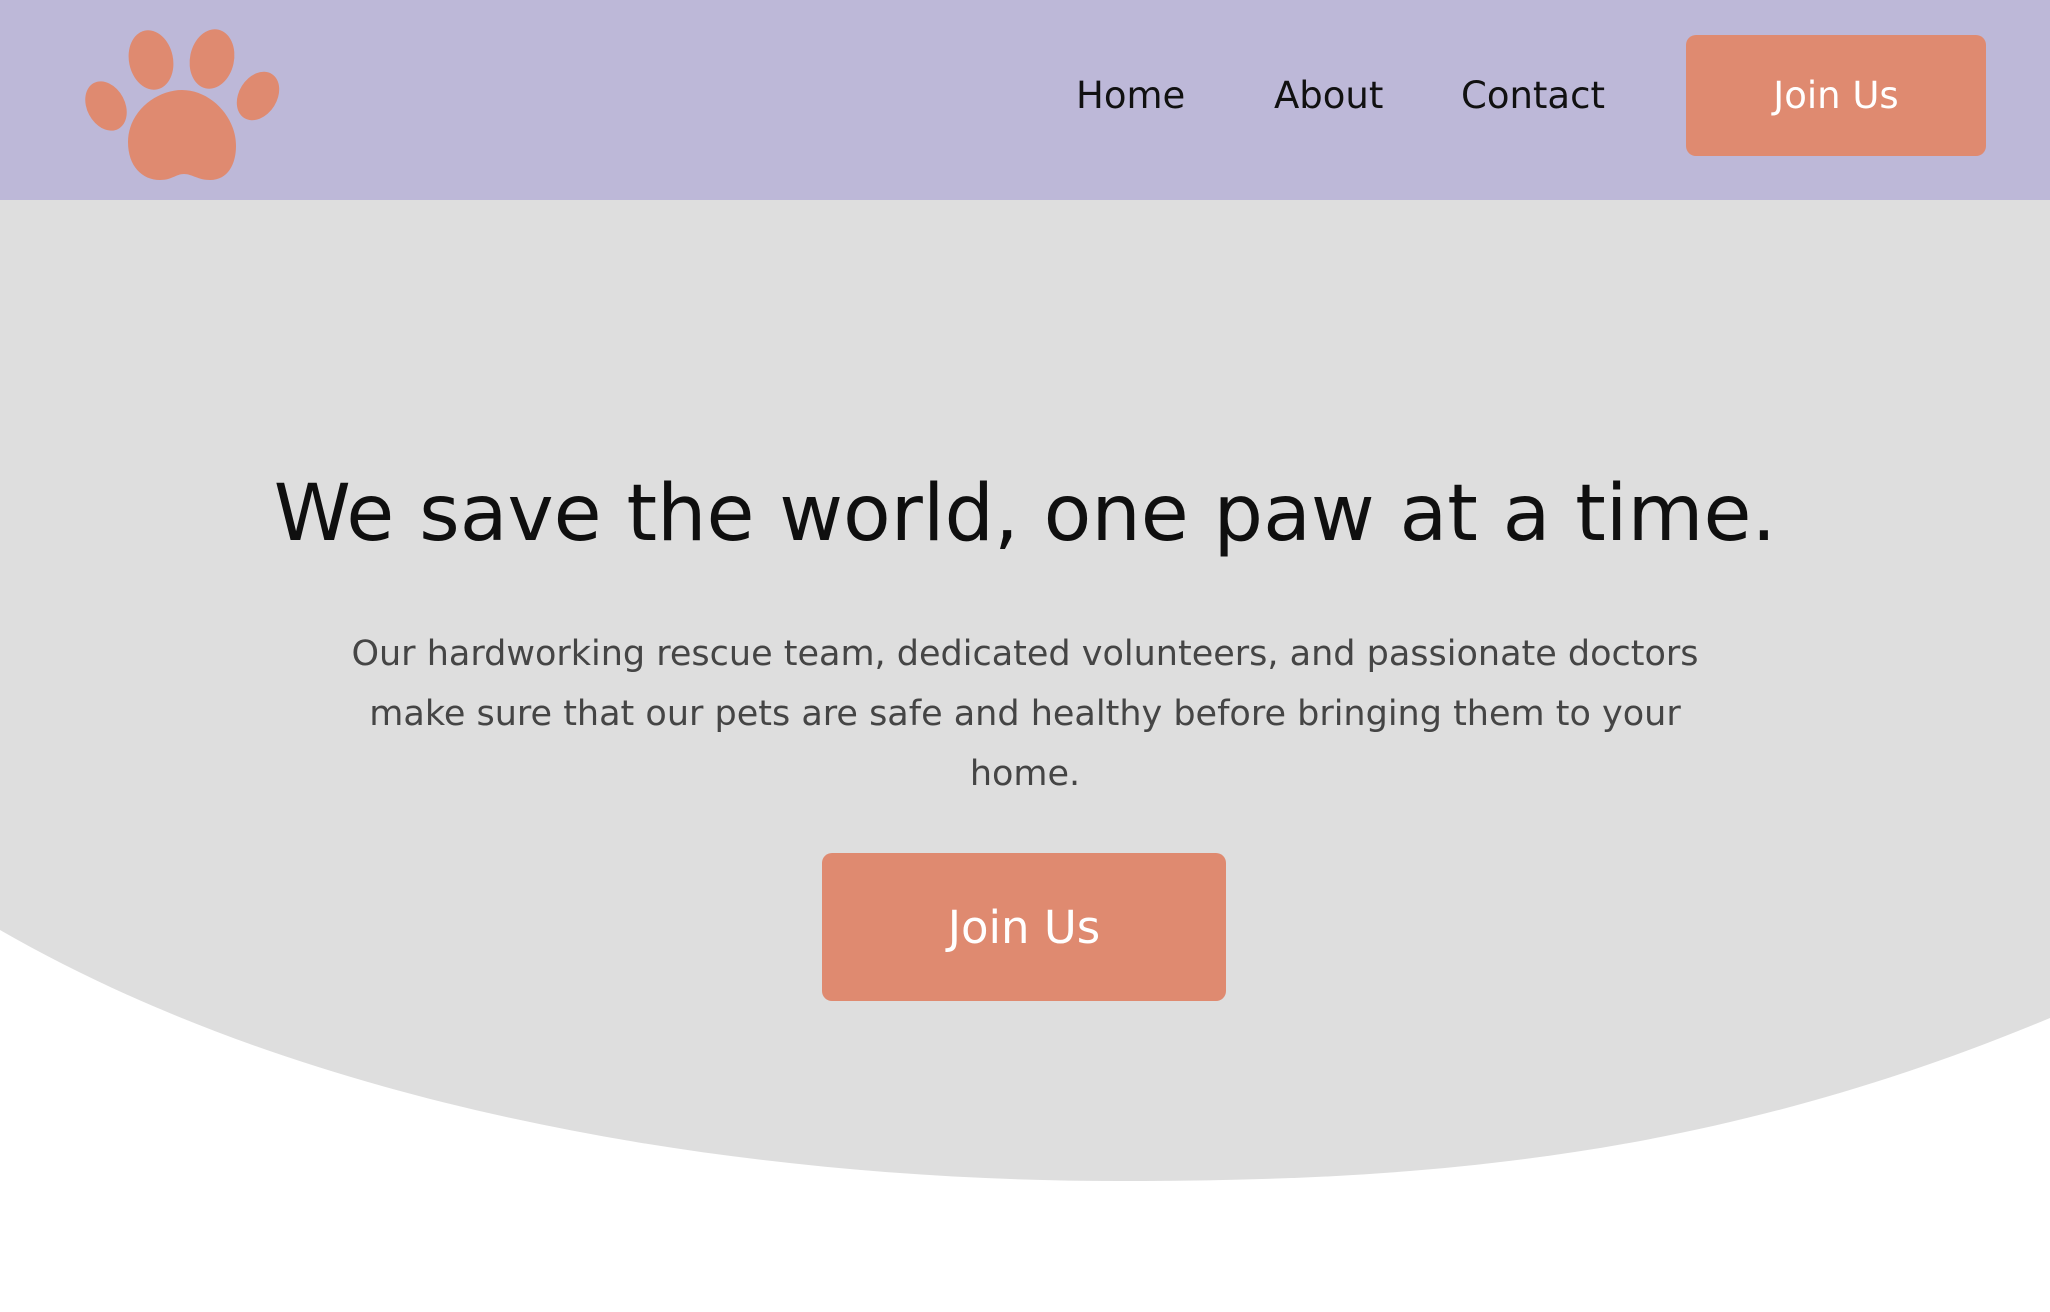 This screenshot has width=2050, height=1312. I want to click on header-join-us-button: Join Us, so click(1836, 95).